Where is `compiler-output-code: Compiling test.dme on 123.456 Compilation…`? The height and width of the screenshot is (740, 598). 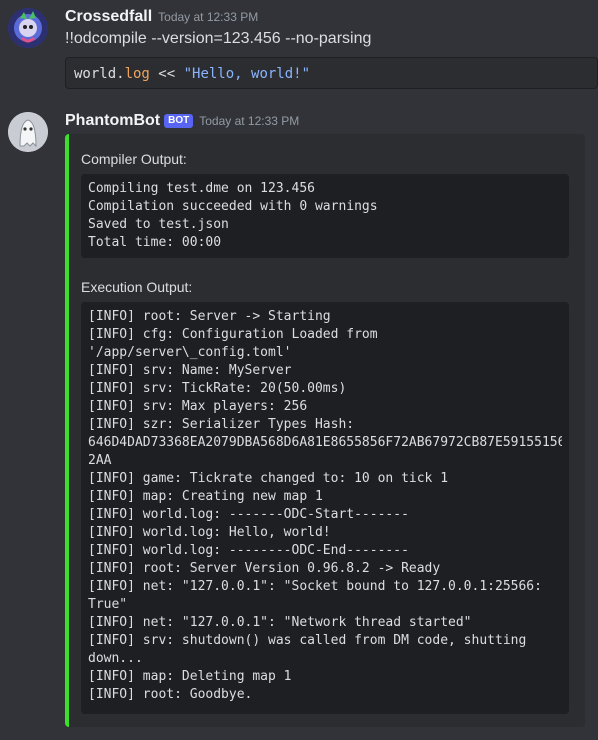
compiler-output-code: Compiling test.dme on 123.456 Compilation… is located at coordinates (325, 216).